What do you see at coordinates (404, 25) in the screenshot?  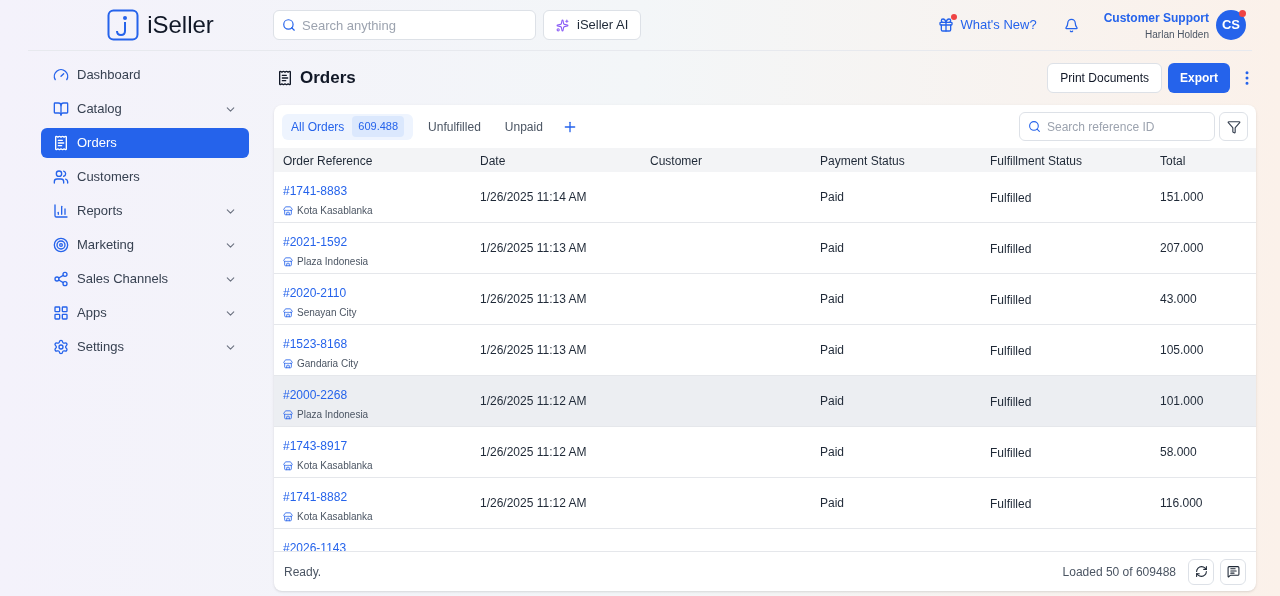 I see `search-field: Search anything` at bounding box center [404, 25].